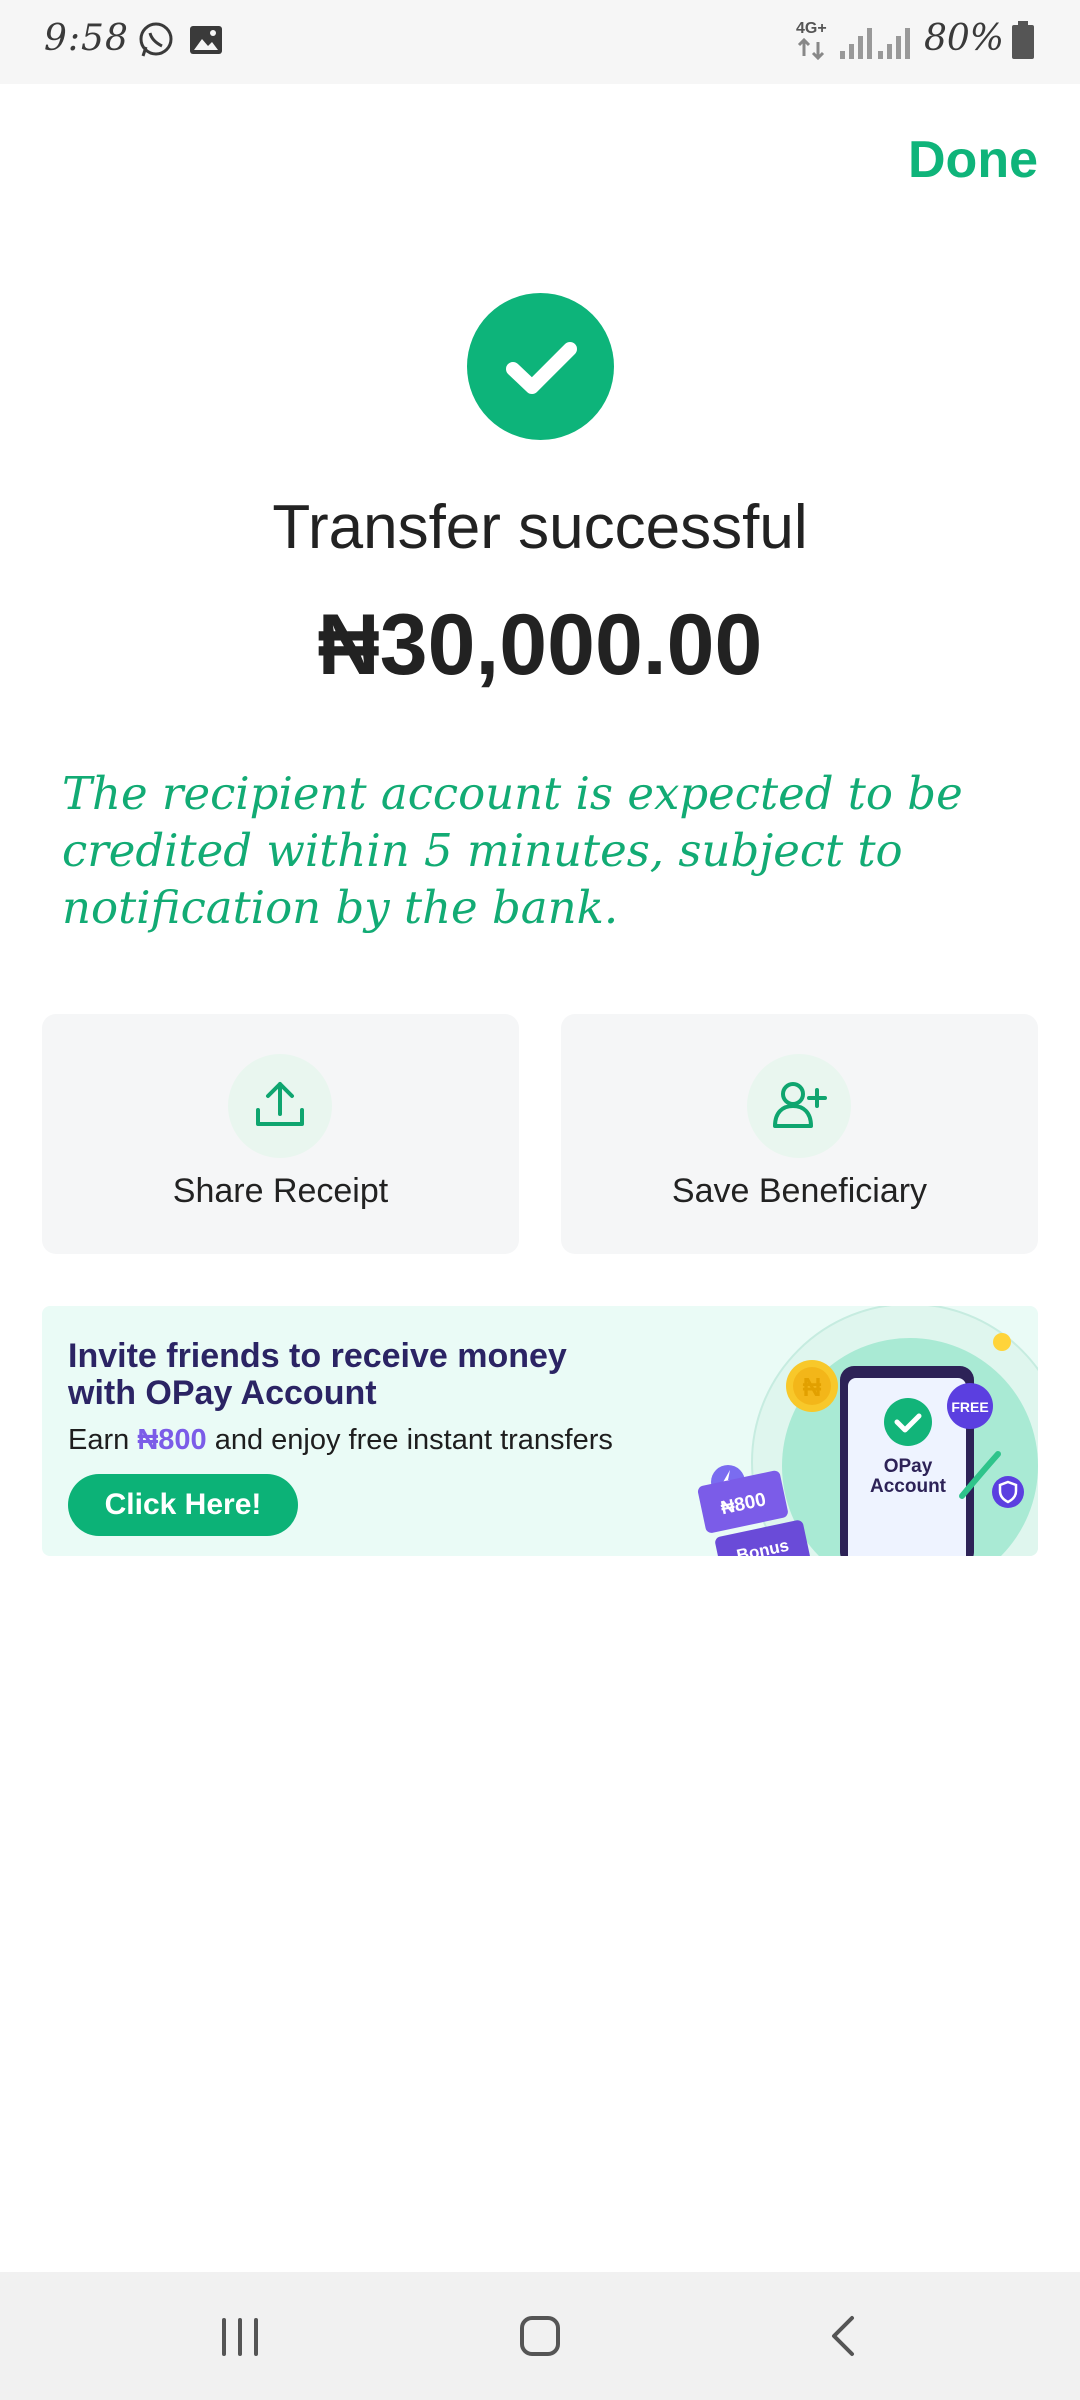 The height and width of the screenshot is (2400, 1080). What do you see at coordinates (908, 1466) in the screenshot?
I see `art-phone-line1: OPay` at bounding box center [908, 1466].